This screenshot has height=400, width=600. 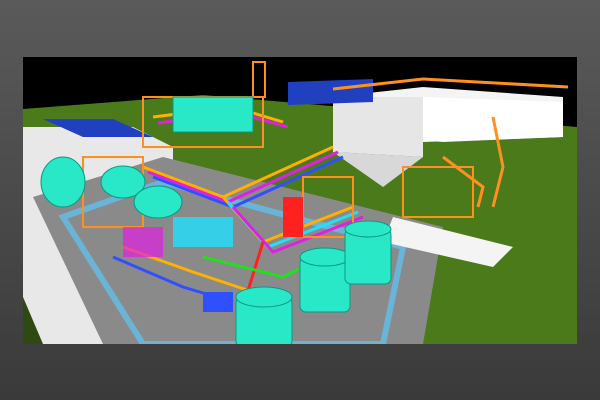 I want to click on blue-roof-building, so click(x=330, y=92).